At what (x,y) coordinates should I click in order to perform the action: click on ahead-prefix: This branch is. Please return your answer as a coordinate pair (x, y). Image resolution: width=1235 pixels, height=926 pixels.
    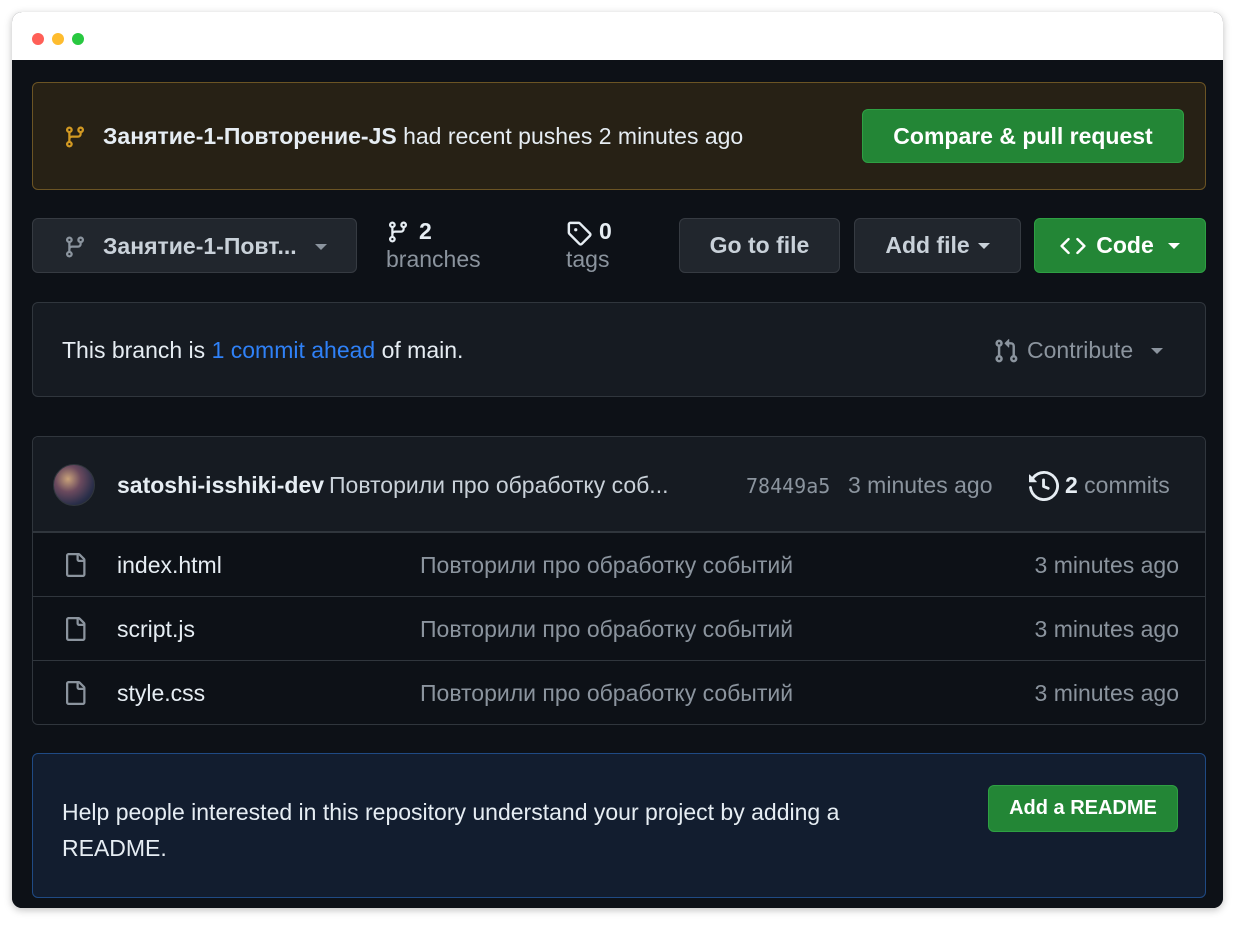
    Looking at the image, I should click on (137, 350).